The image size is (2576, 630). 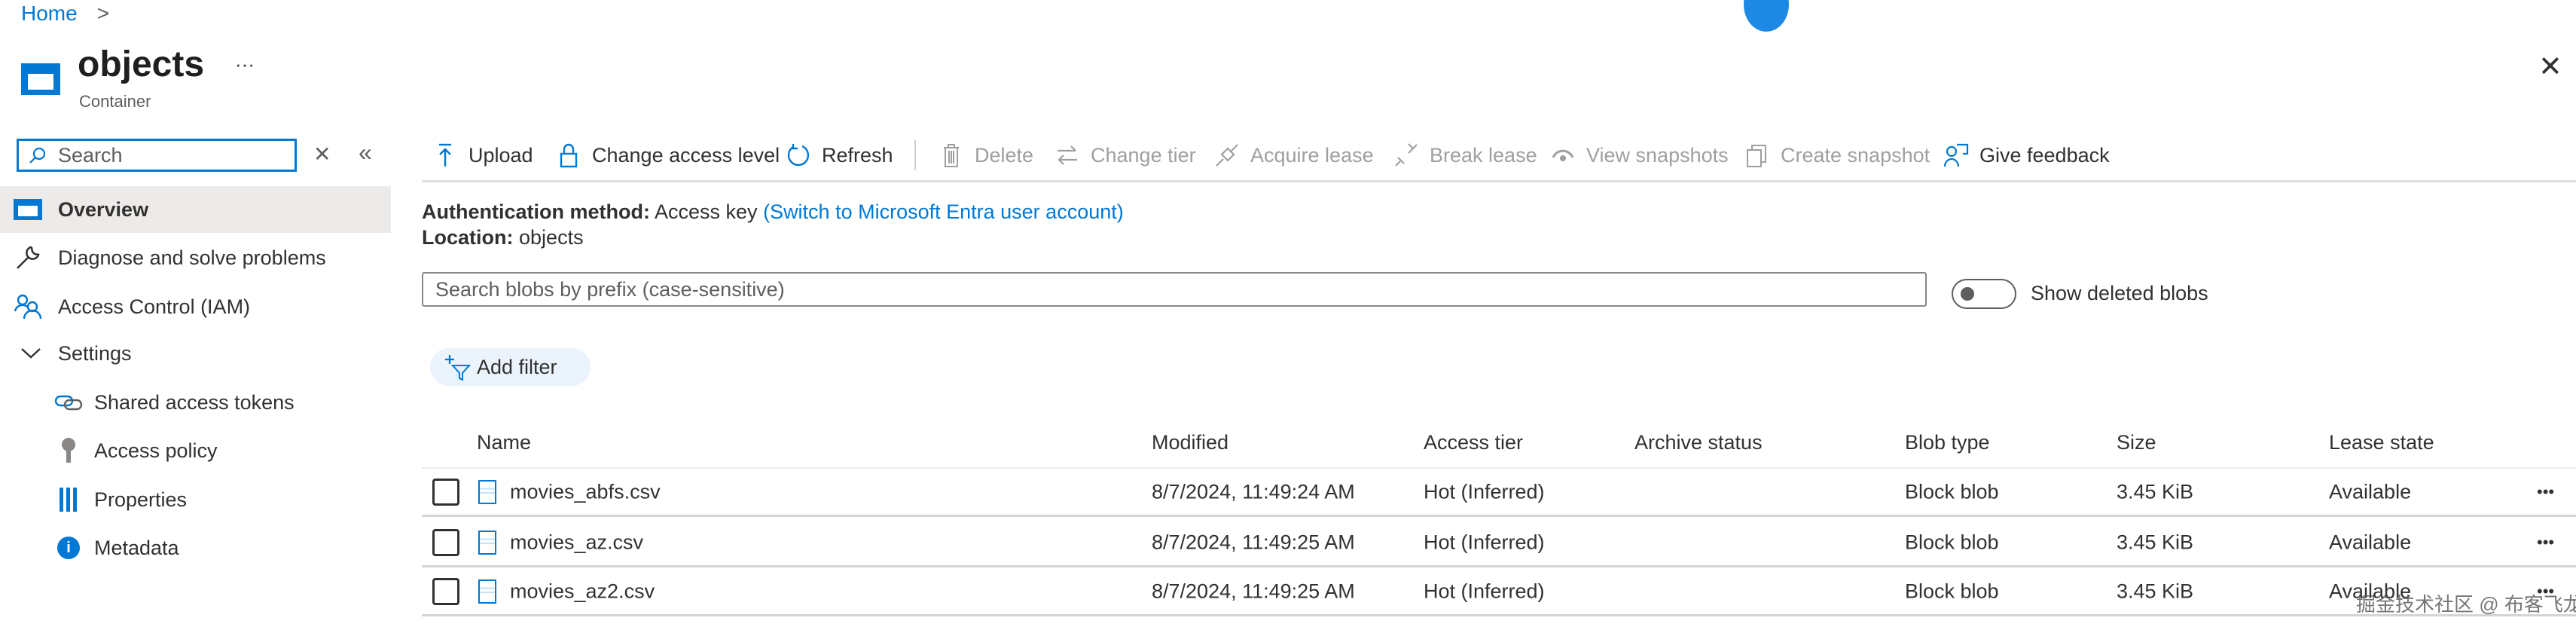 What do you see at coordinates (1767, 16) in the screenshot?
I see `user-avatar` at bounding box center [1767, 16].